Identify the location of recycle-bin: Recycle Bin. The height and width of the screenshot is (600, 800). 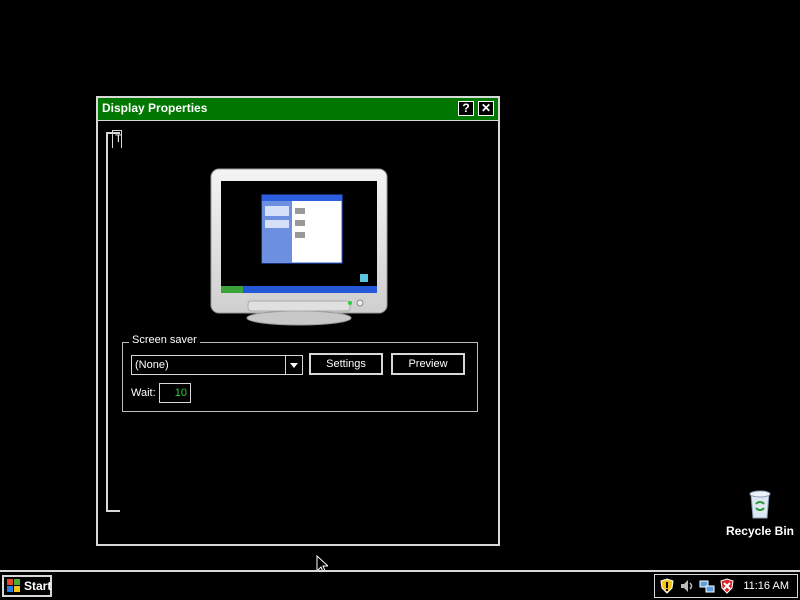
(760, 514).